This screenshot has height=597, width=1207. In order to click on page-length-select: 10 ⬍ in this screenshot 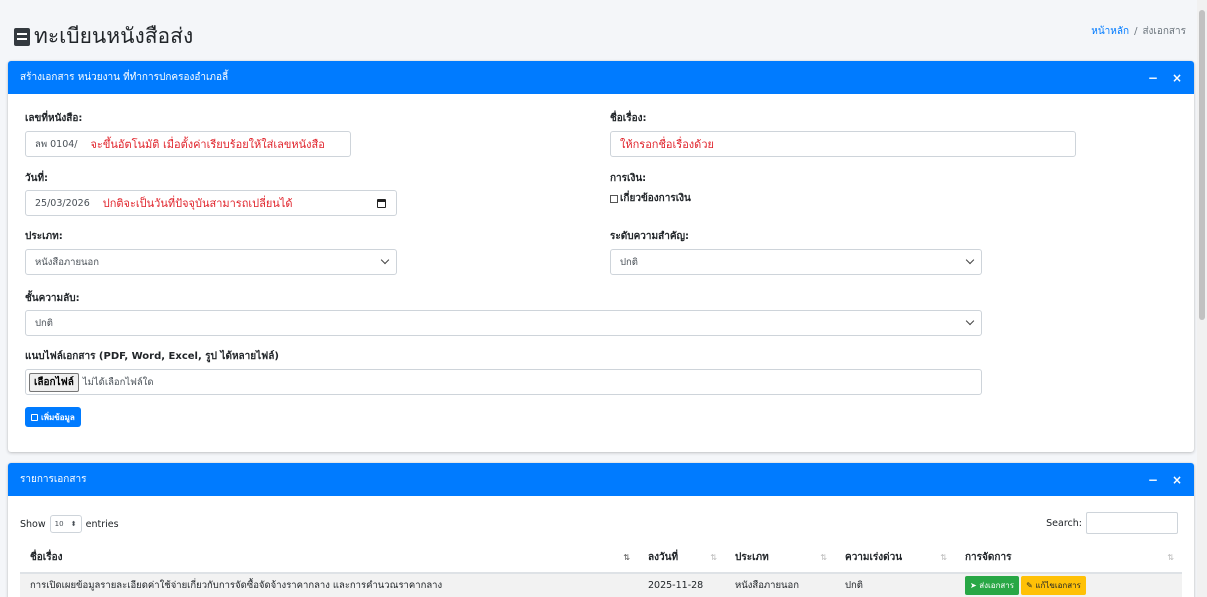, I will do `click(65, 524)`.